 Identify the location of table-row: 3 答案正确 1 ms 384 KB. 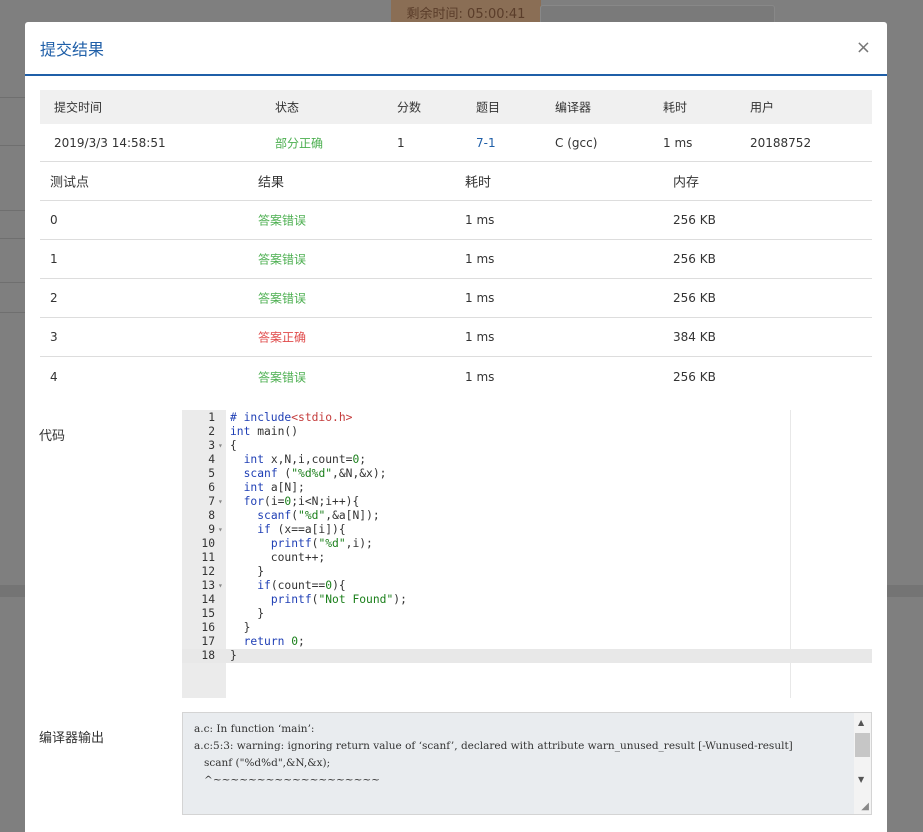
(456, 337).